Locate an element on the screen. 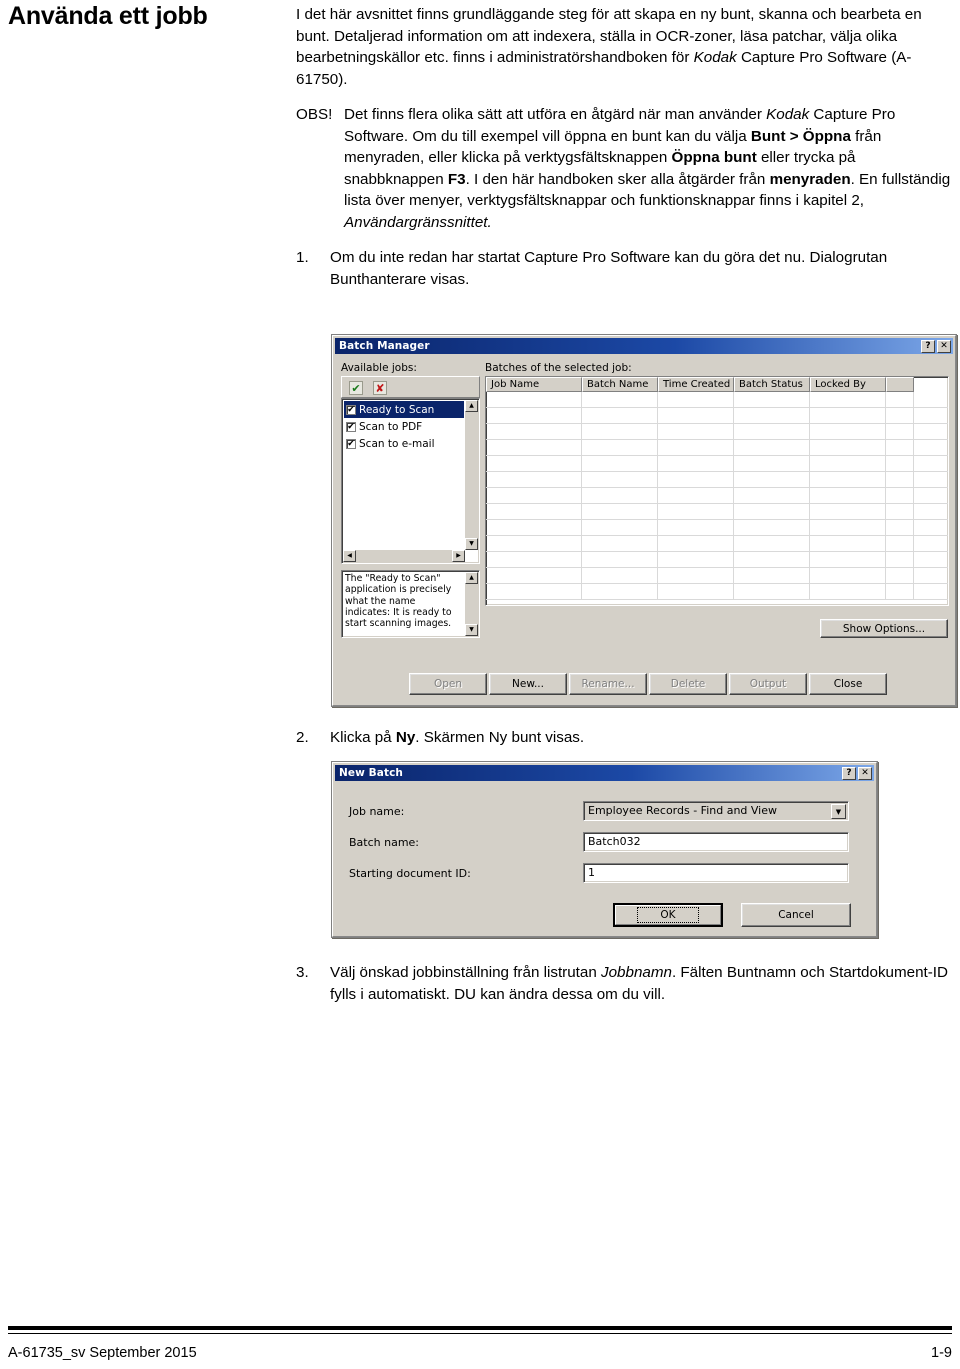  batches-table-body is located at coordinates (717, 498).